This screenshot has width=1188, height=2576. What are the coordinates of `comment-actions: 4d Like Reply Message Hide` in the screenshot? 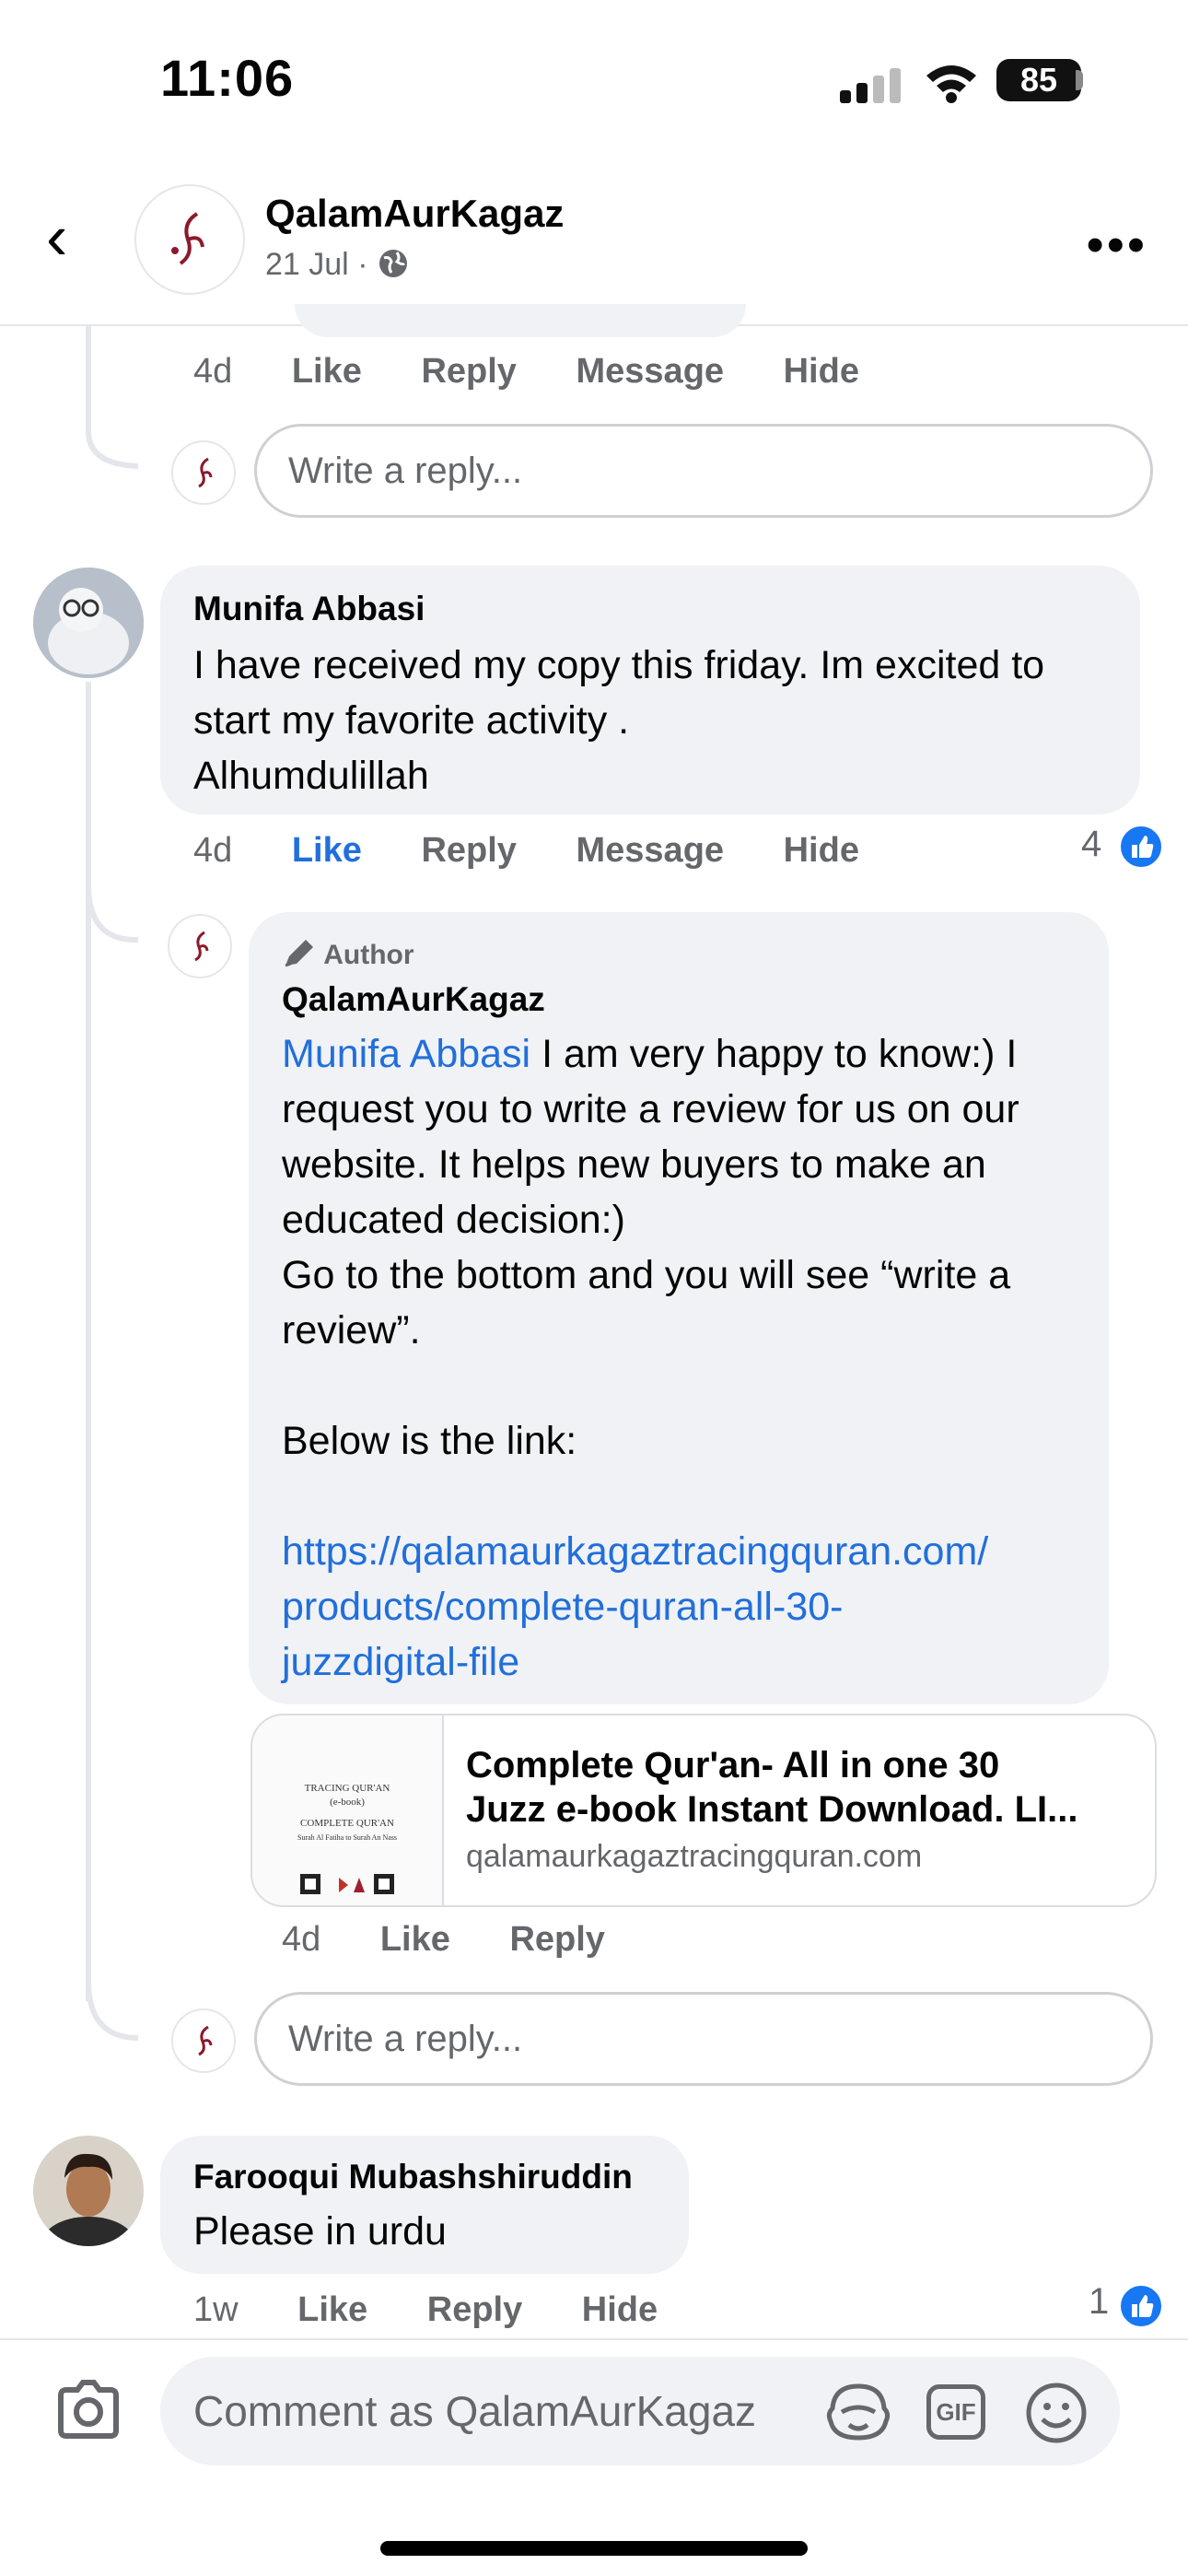 It's located at (551, 851).